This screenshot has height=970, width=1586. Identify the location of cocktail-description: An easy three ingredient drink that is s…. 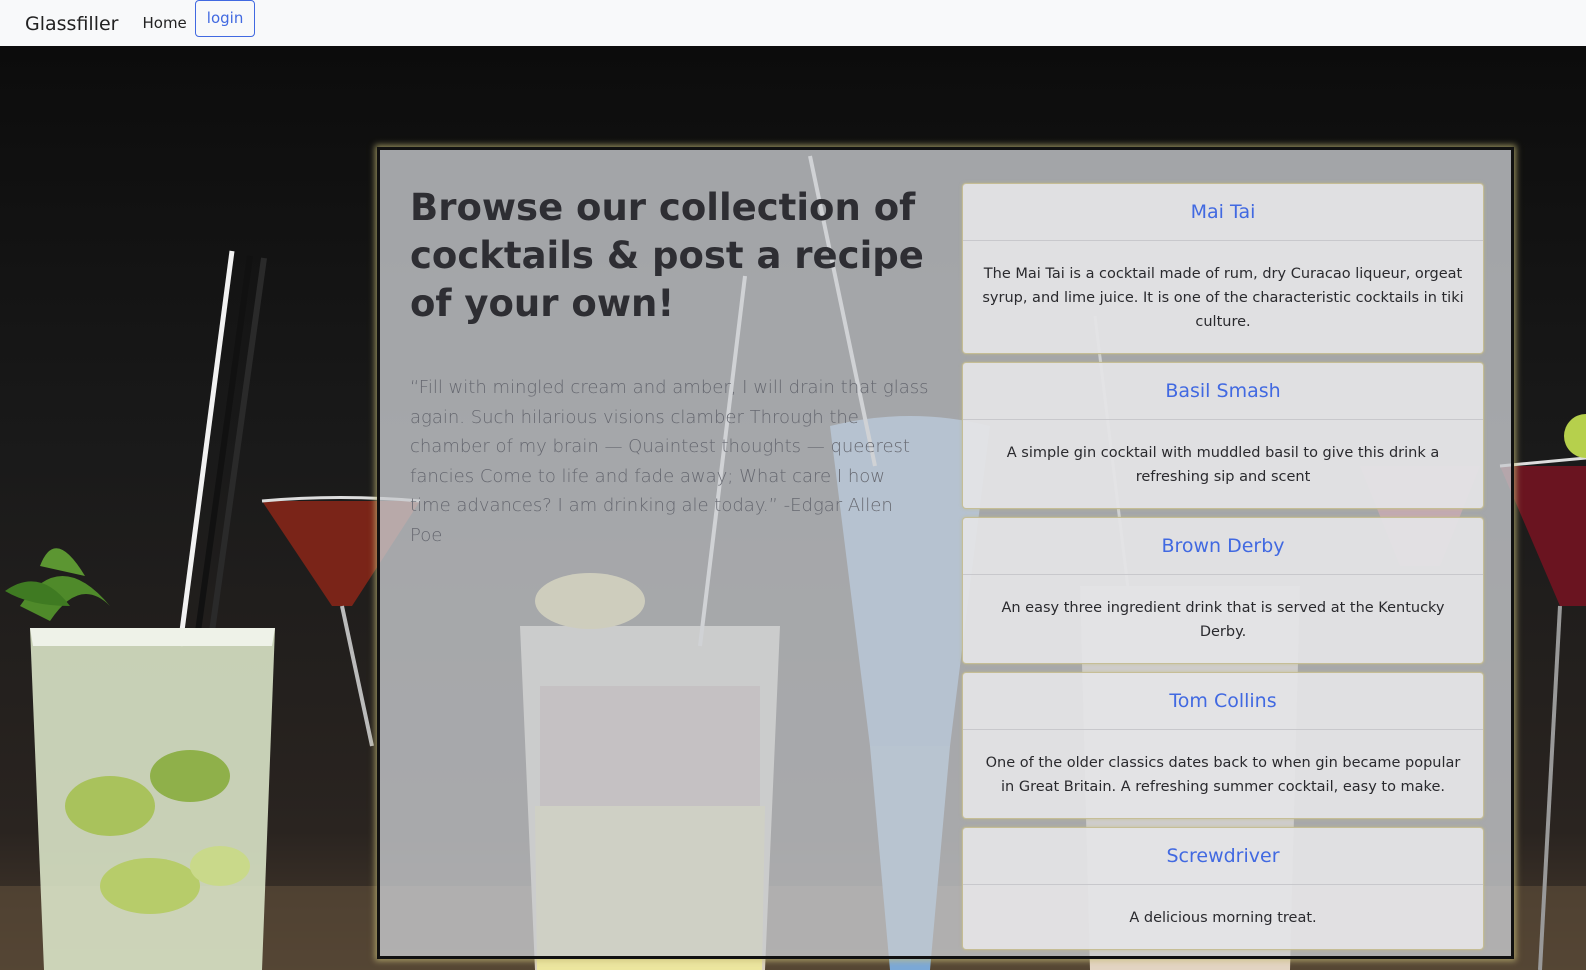
(1223, 620).